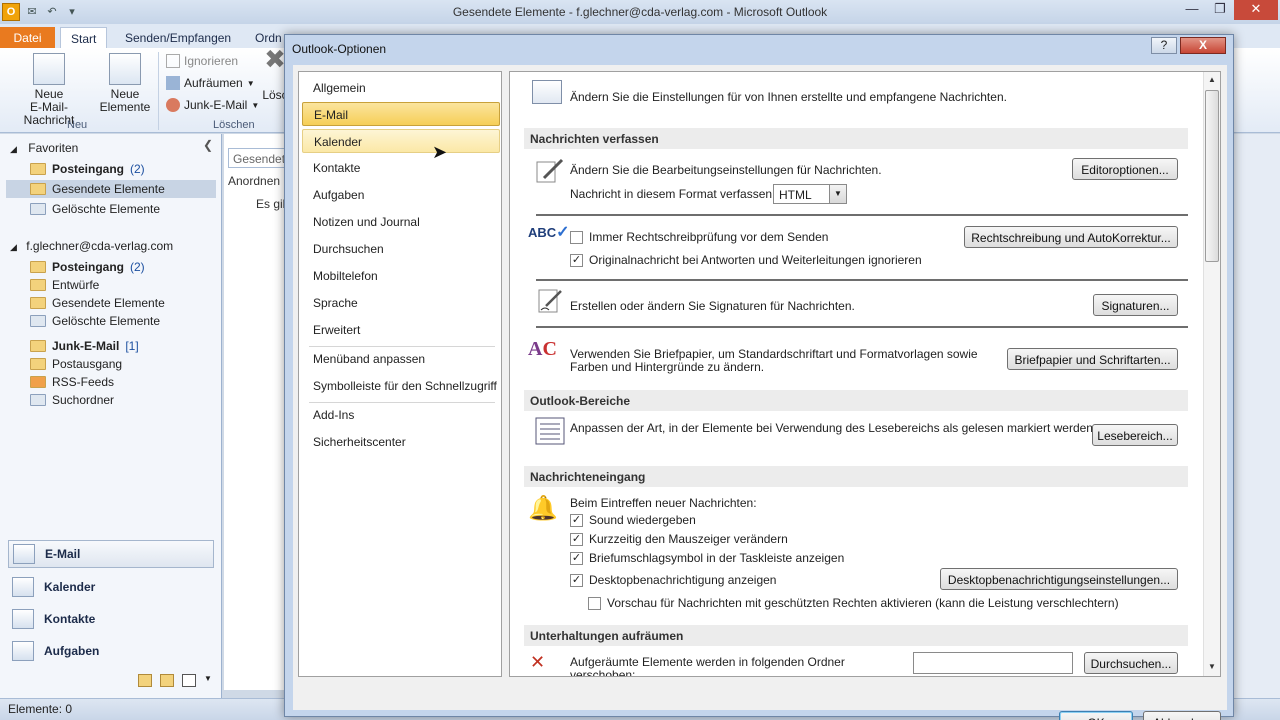 Image resolution: width=1280 pixels, height=720 pixels. What do you see at coordinates (145, 680) in the screenshot?
I see `notes-icon` at bounding box center [145, 680].